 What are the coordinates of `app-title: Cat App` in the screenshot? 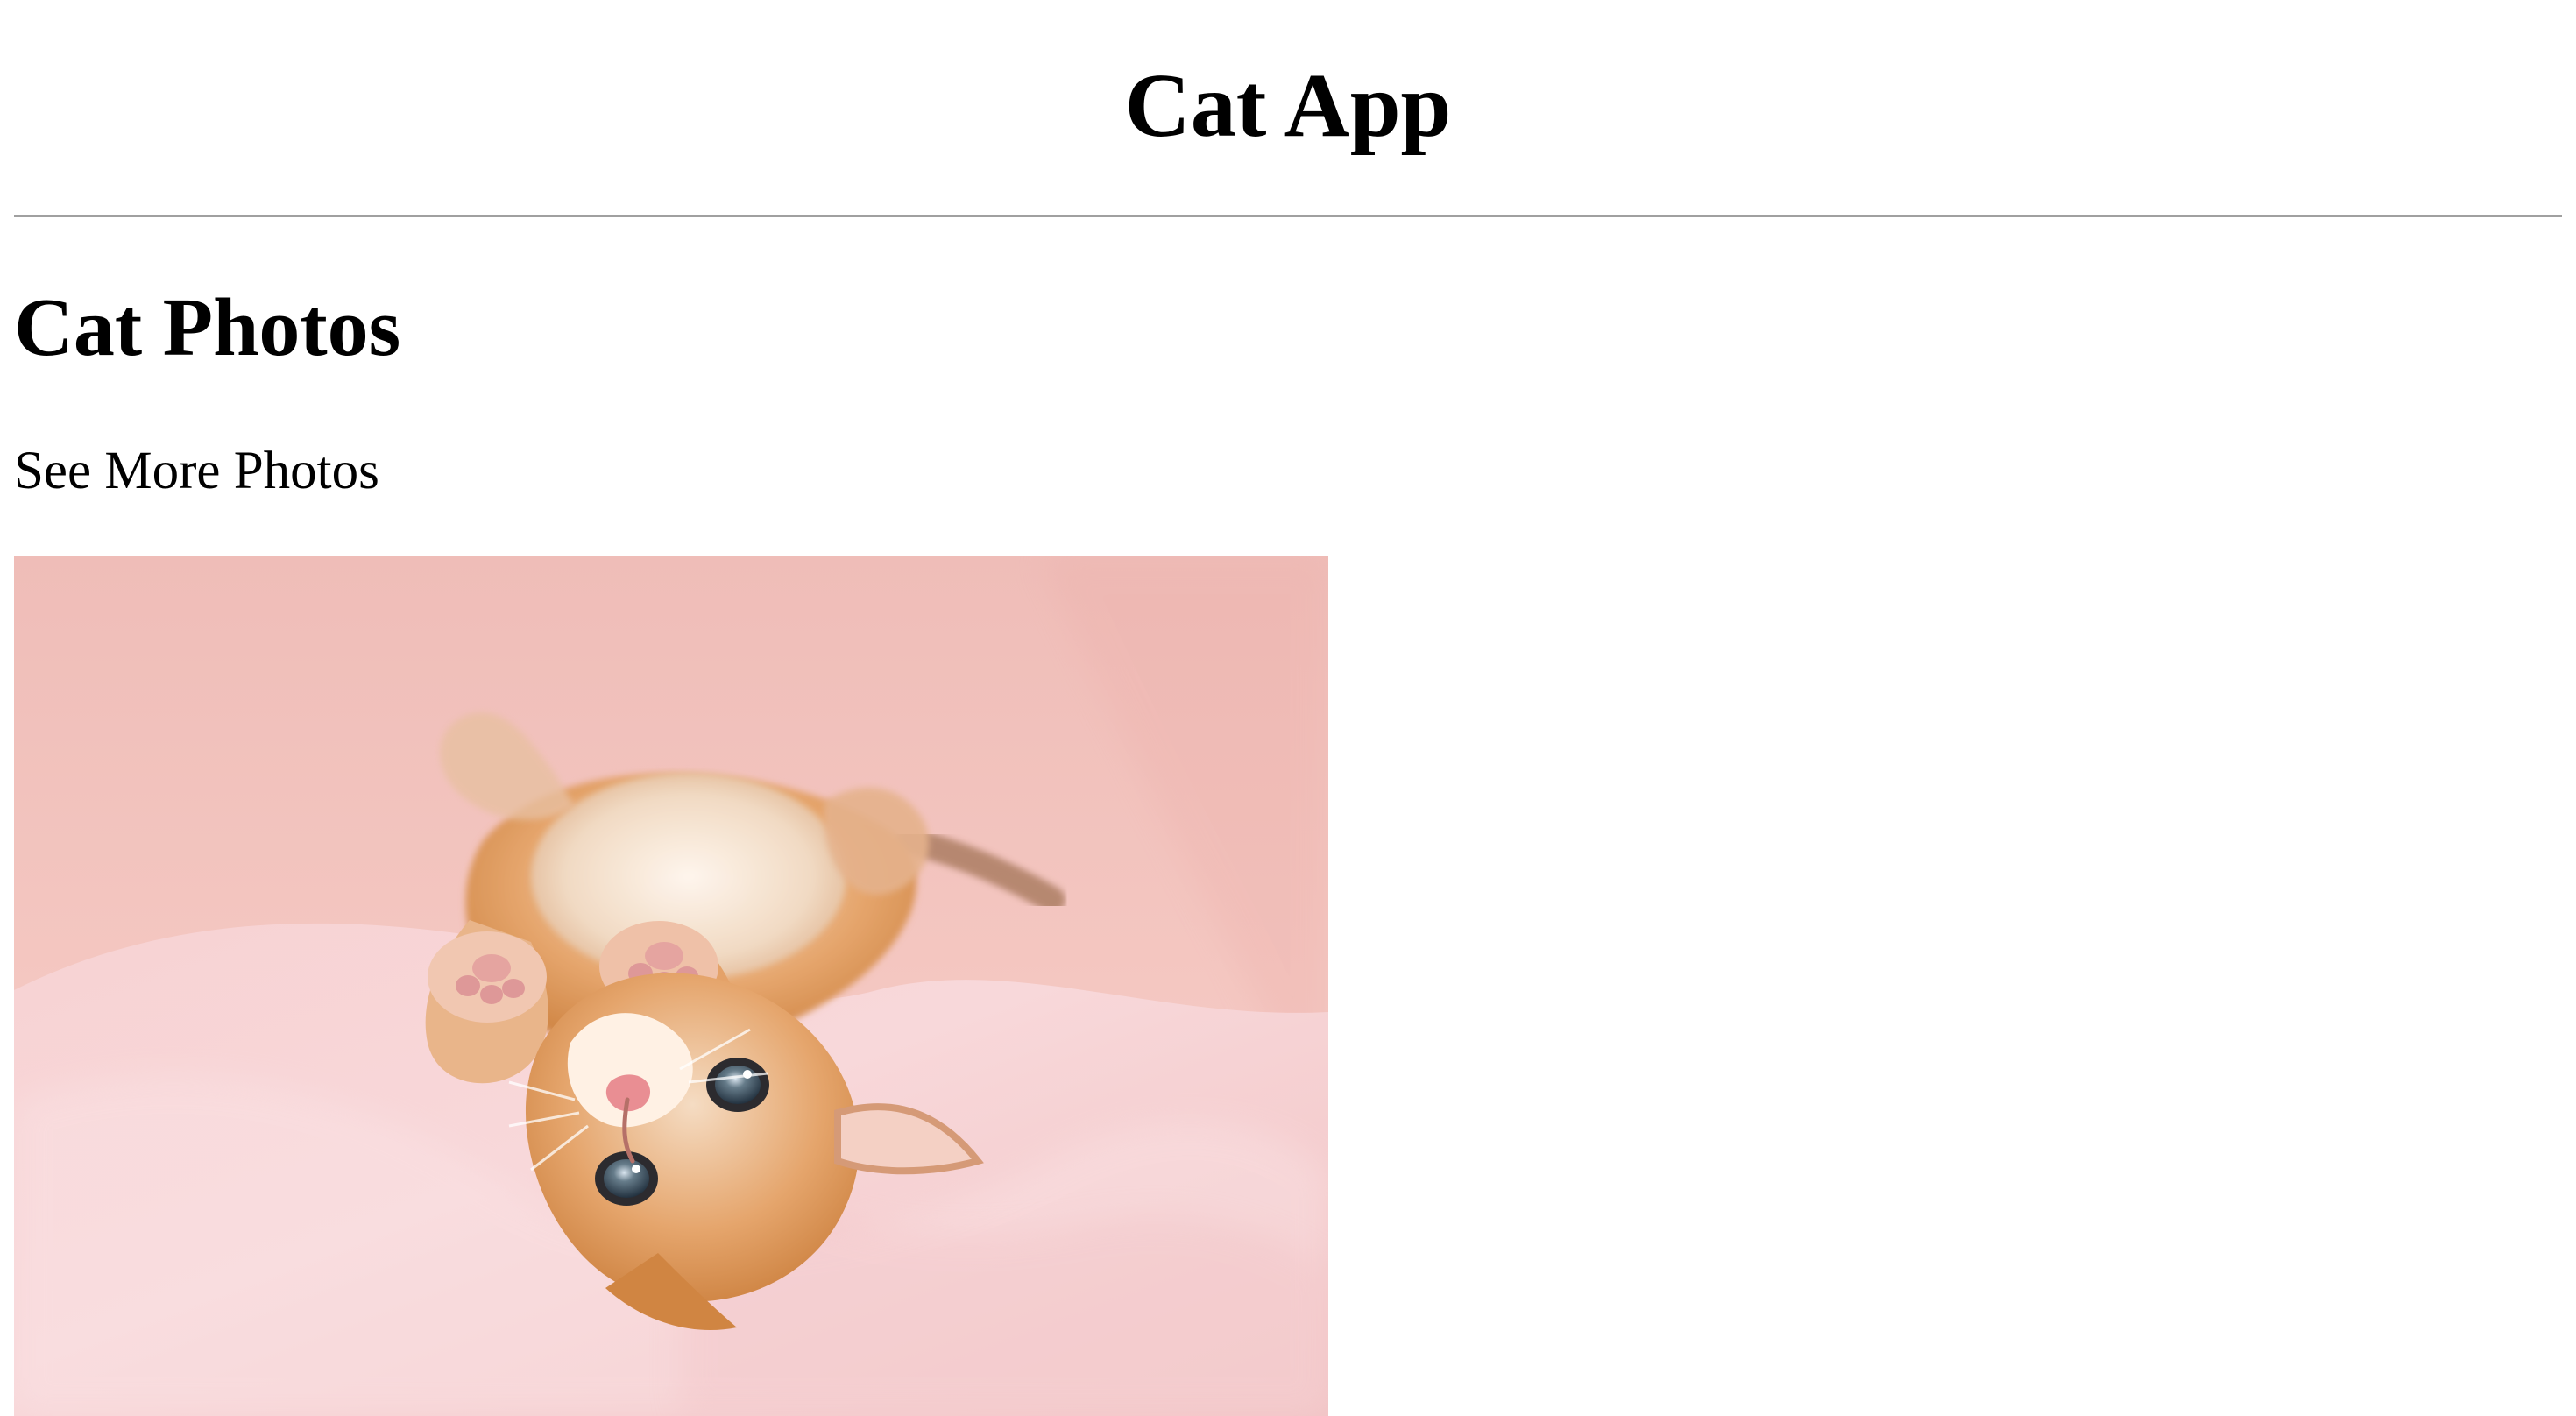 It's located at (1288, 105).